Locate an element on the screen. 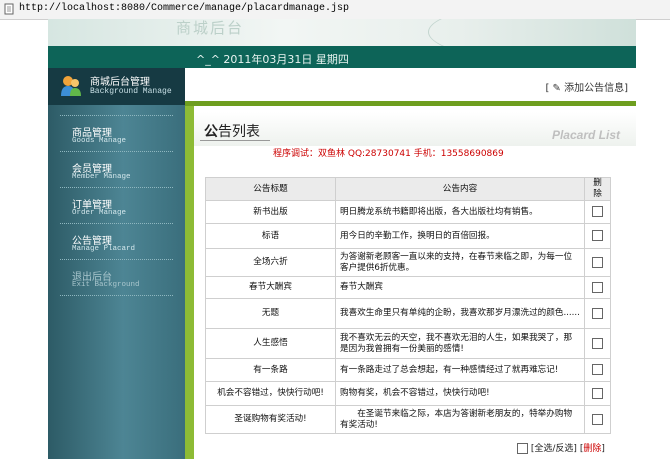 The image size is (670, 459). sidebar-item-en-label: Exit Background is located at coordinates (106, 285).